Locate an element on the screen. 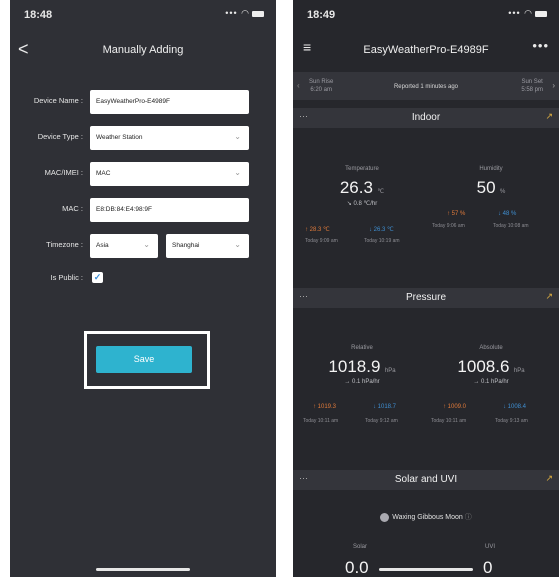 The width and height of the screenshot is (559, 577). device-name-row: Device Name : EasyWeatherPro-E4989F is located at coordinates (143, 102).